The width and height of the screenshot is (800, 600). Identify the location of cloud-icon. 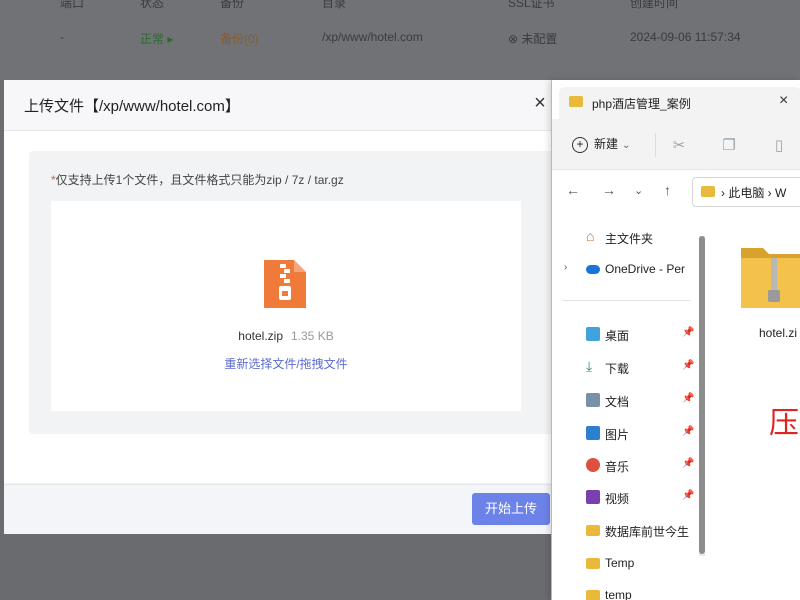
(593, 269).